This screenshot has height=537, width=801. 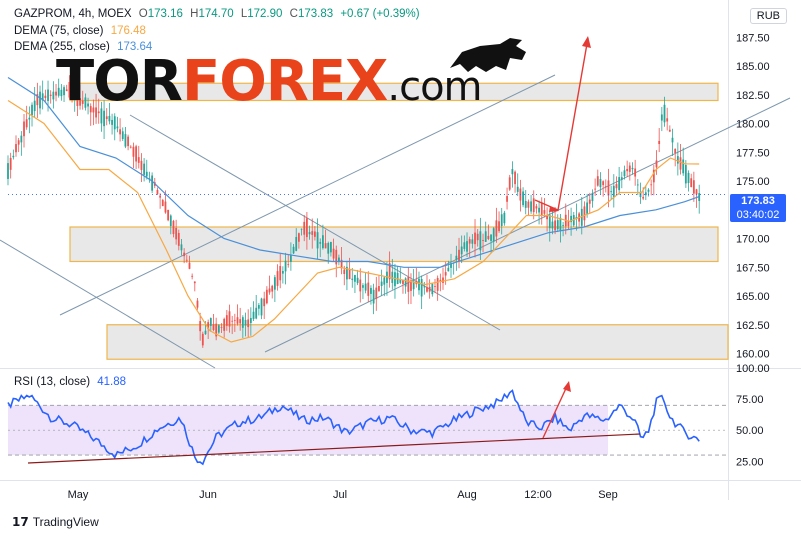 What do you see at coordinates (82, 31) in the screenshot?
I see `dema75-legend: DEMA (75, close) 176.48` at bounding box center [82, 31].